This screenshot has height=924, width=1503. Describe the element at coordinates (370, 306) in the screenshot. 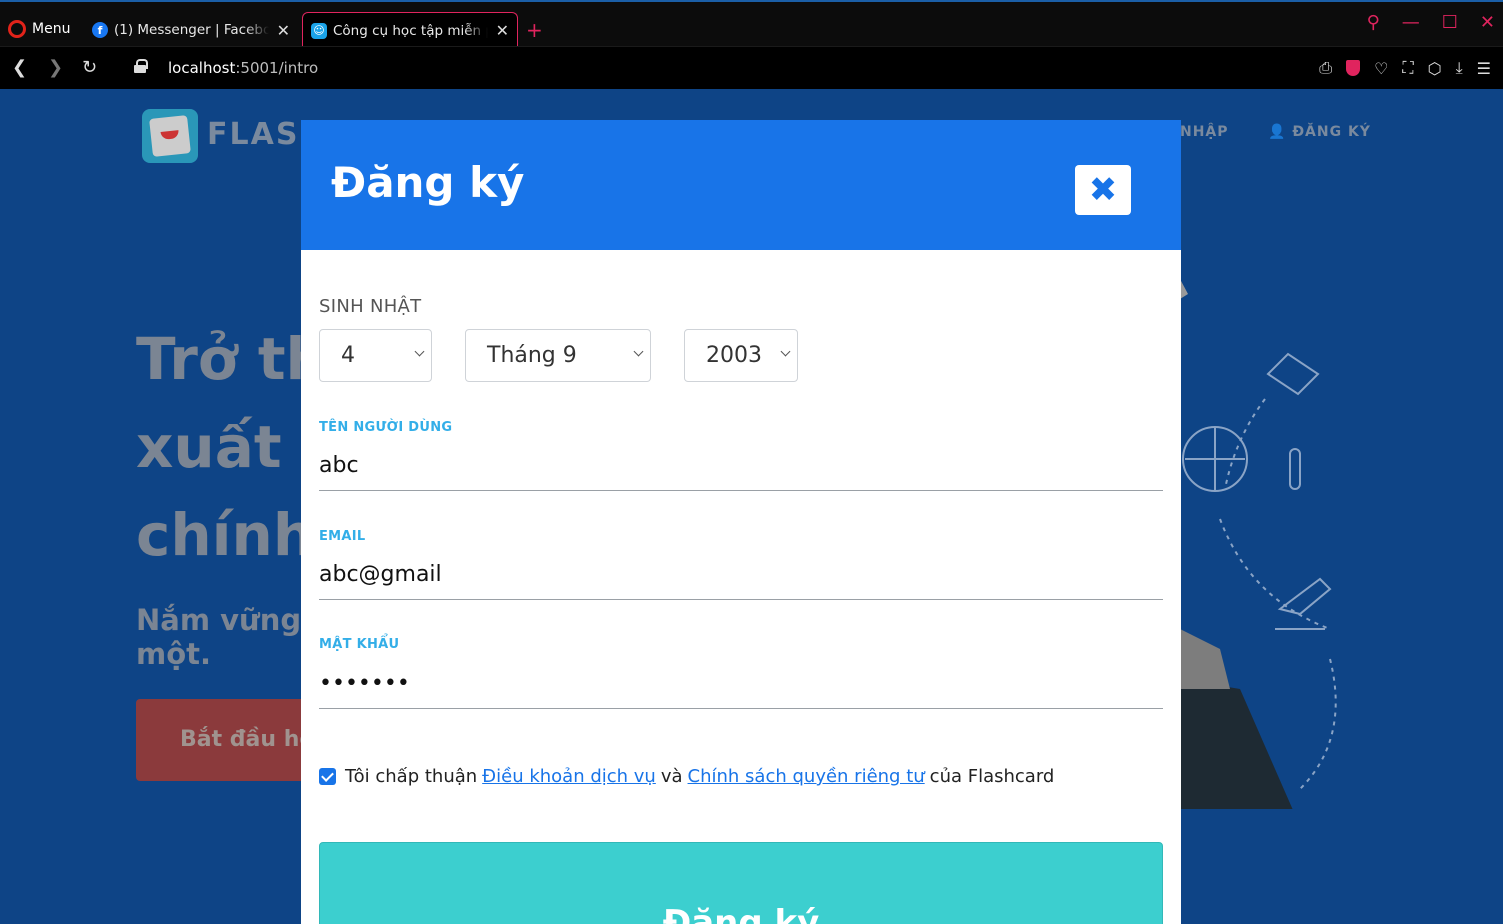

I see `birthday-label: SINH NHẬT` at that location.